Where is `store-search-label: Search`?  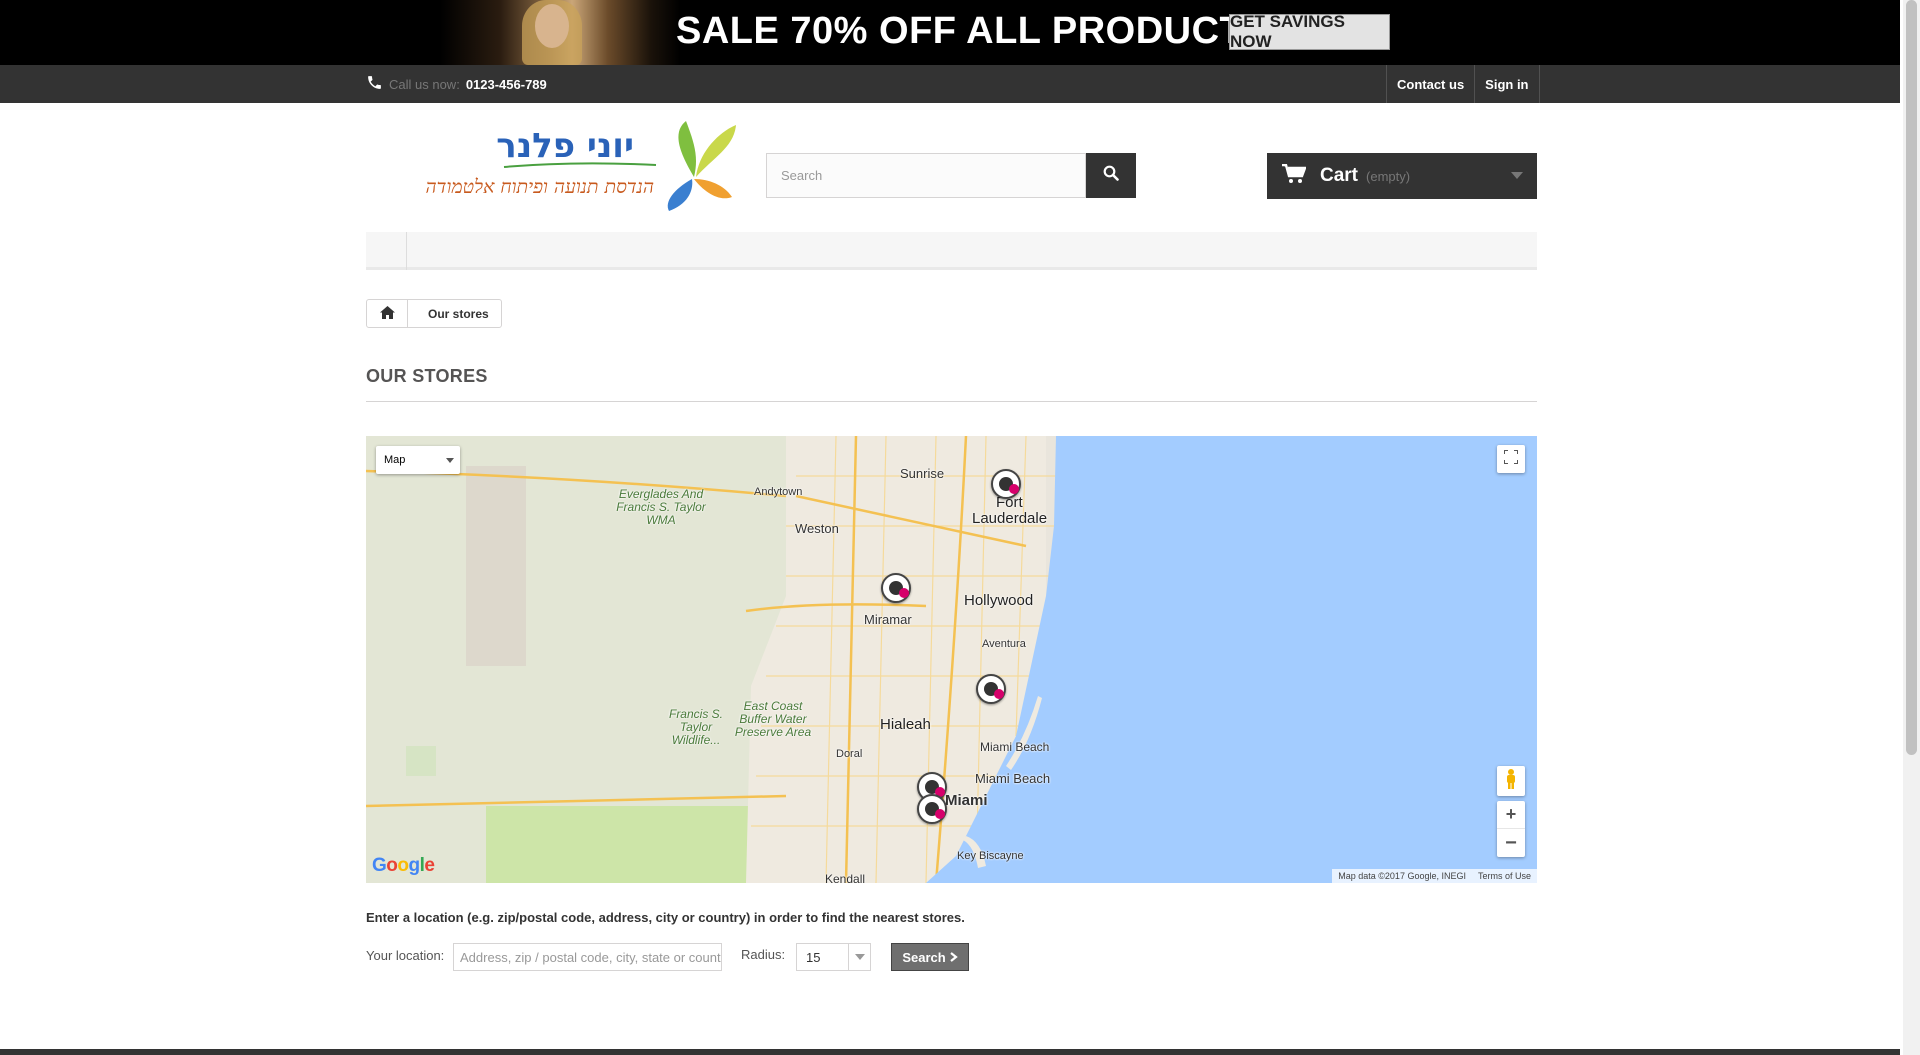 store-search-label: Search is located at coordinates (924, 957).